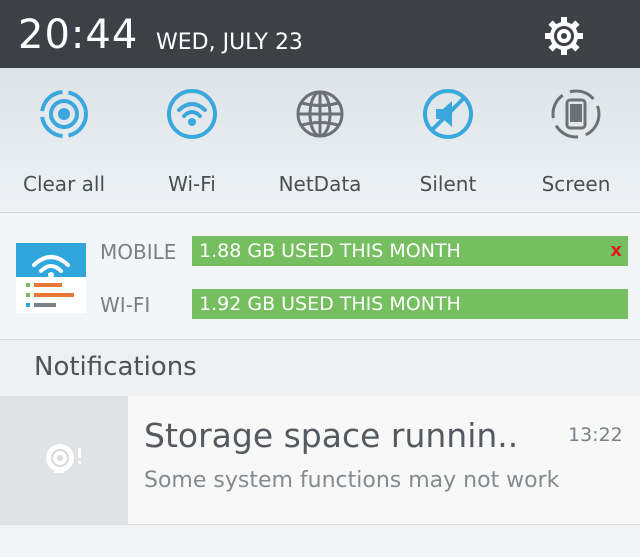 The width and height of the screenshot is (640, 557). What do you see at coordinates (320, 184) in the screenshot?
I see `toggle-label: NetData` at bounding box center [320, 184].